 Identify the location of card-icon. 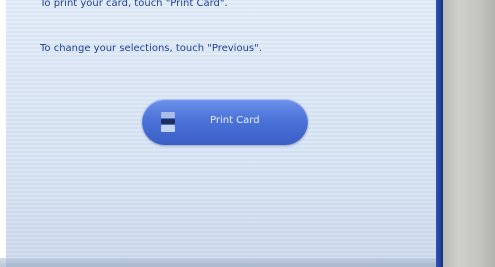
(168, 122).